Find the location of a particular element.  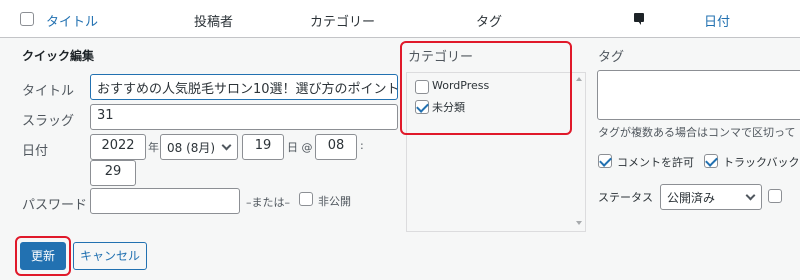

title-label: タイトル is located at coordinates (48, 91).